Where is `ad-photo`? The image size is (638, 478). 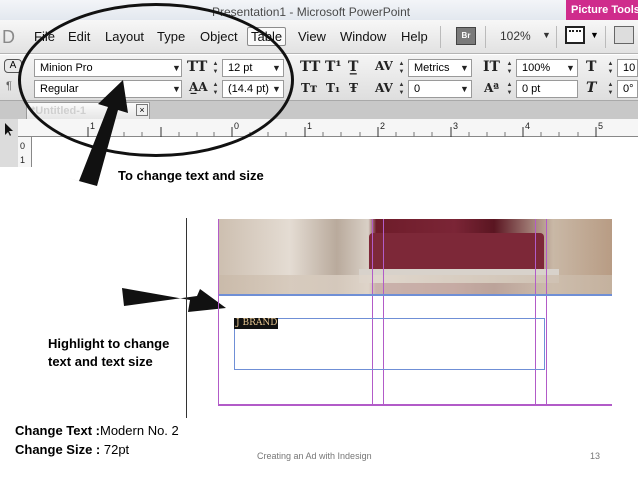
ad-photo is located at coordinates (415, 256).